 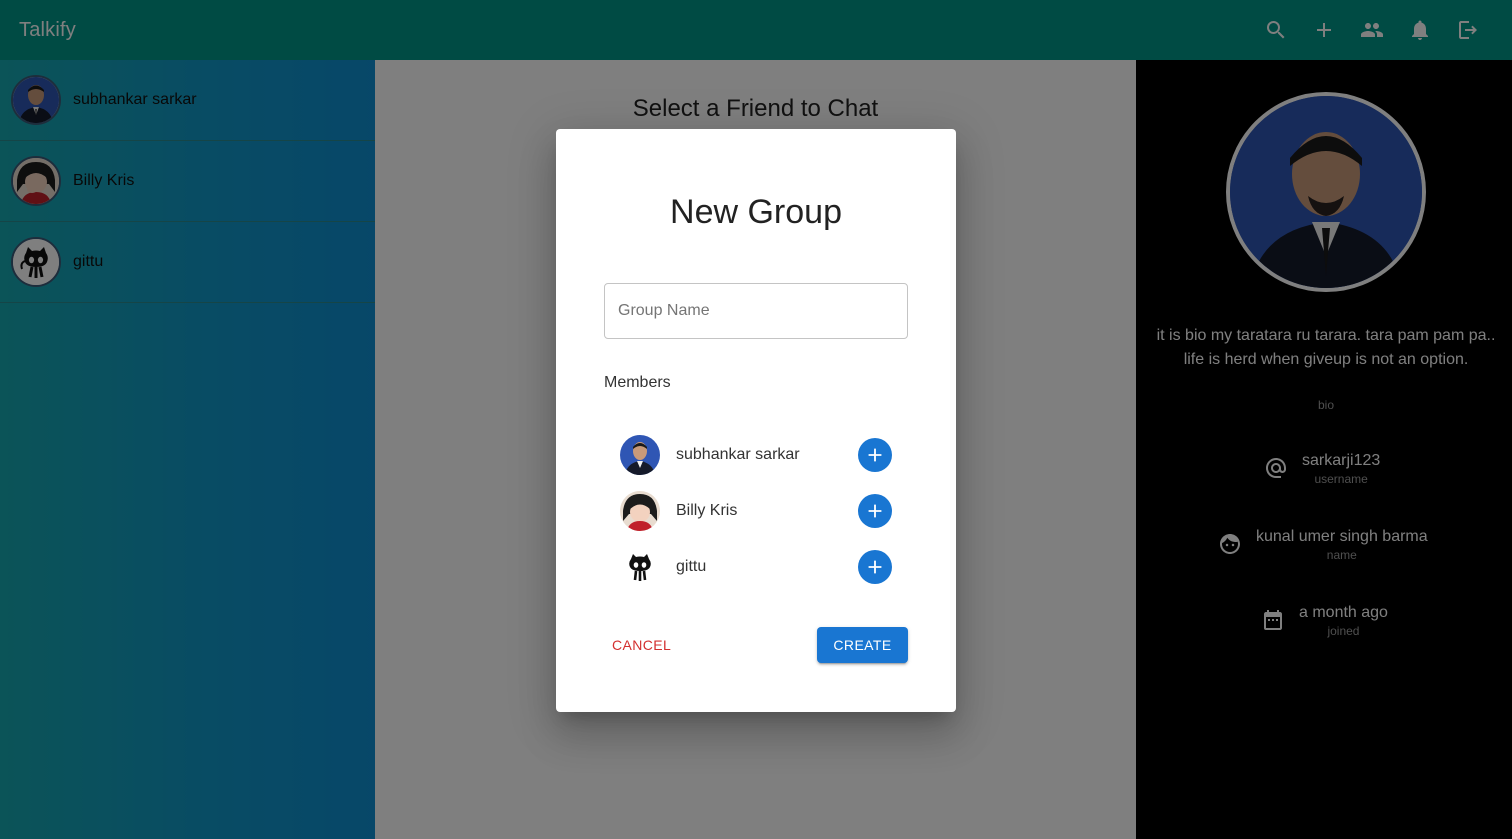 What do you see at coordinates (756, 212) in the screenshot?
I see `dialog-title: New Group` at bounding box center [756, 212].